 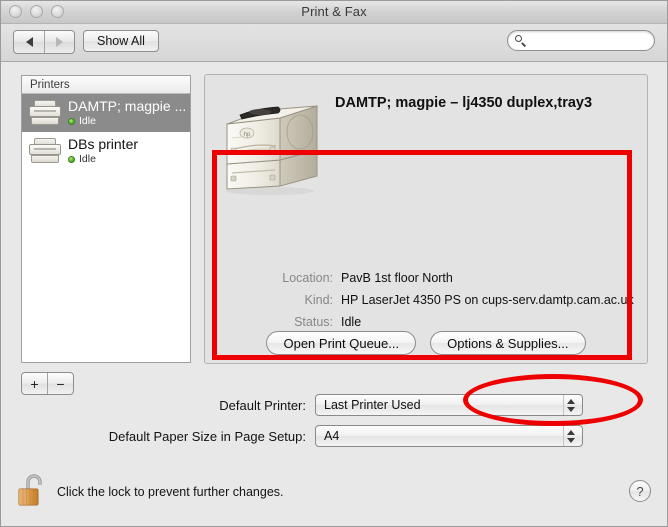 I want to click on add-printer-button: +, so click(x=34, y=383).